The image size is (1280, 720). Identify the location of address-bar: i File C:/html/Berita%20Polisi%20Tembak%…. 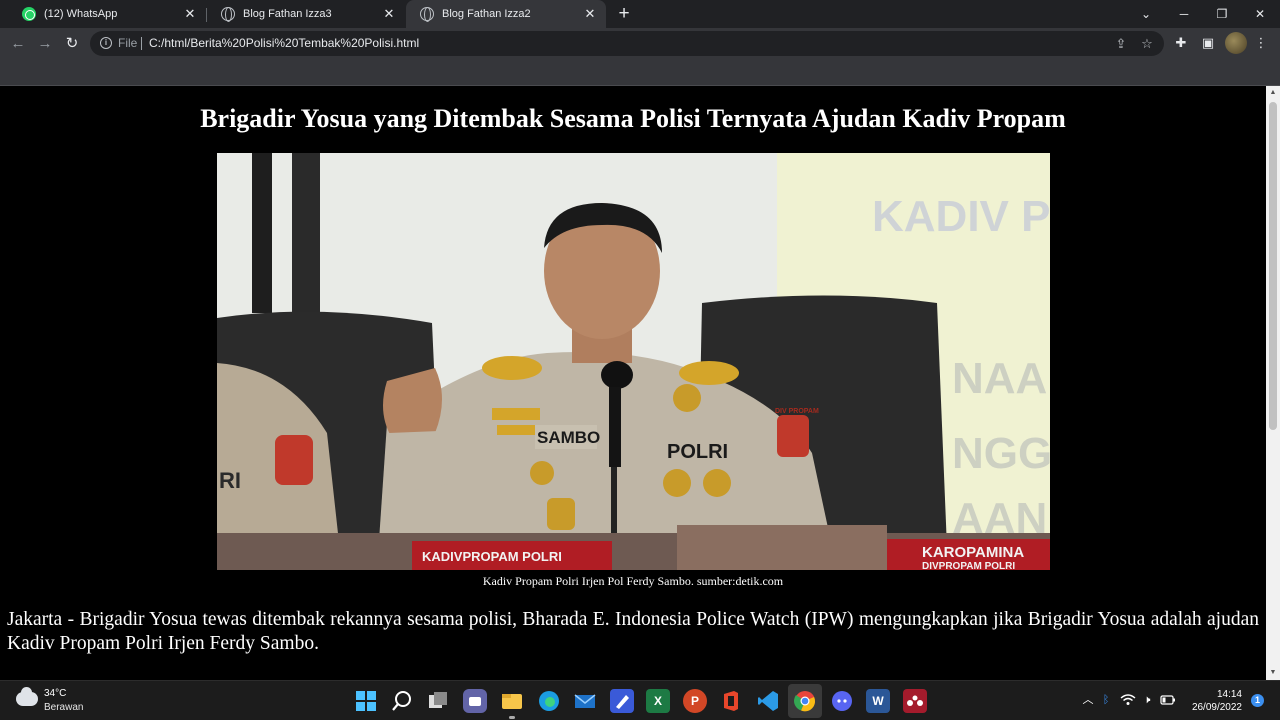
(627, 43).